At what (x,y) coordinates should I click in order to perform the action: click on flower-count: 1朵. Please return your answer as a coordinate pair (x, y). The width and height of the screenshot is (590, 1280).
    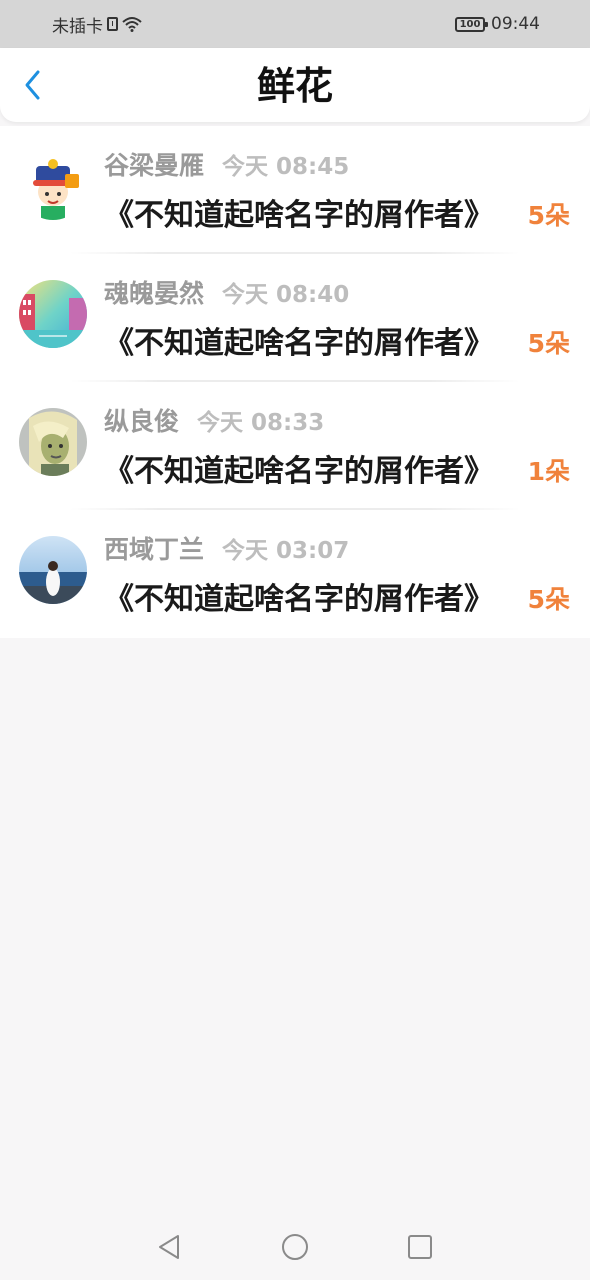
    Looking at the image, I should click on (548, 471).